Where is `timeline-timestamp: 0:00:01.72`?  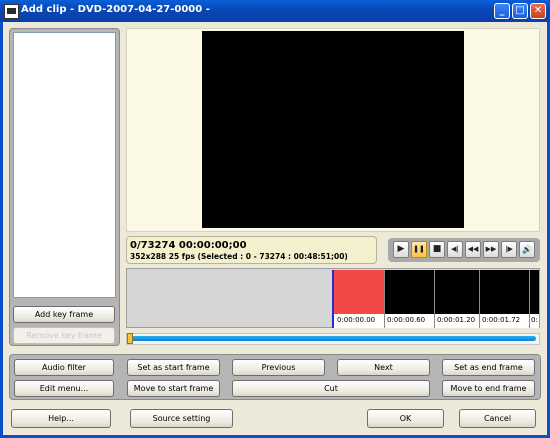 timeline-timestamp: 0:00:01.72 is located at coordinates (501, 320).